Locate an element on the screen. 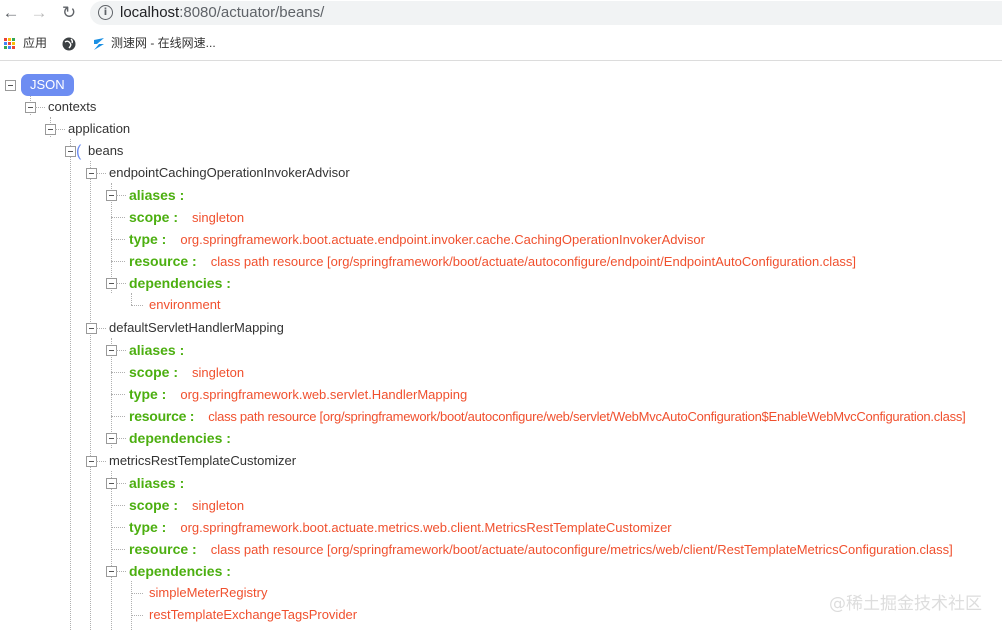  bean-name: endpointCachingOperationInvokerAdvisor is located at coordinates (229, 172).